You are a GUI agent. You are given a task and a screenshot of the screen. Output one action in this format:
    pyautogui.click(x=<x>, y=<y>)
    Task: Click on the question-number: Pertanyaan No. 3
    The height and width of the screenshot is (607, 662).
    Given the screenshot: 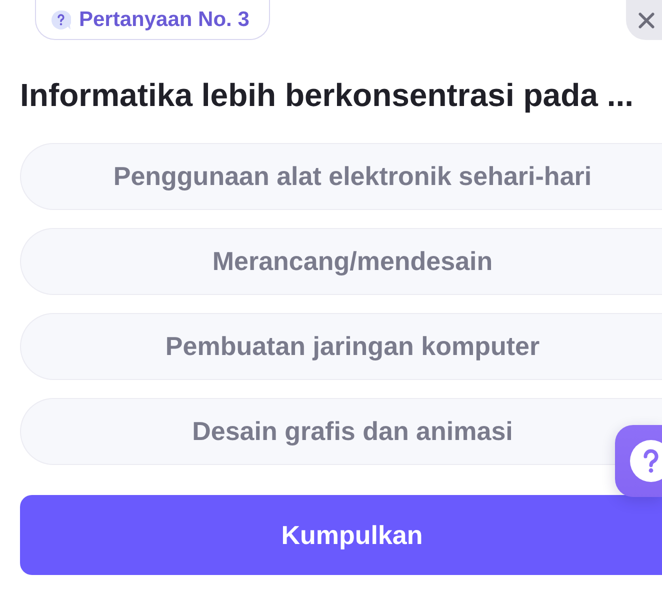 What is the action you would take?
    pyautogui.click(x=164, y=20)
    